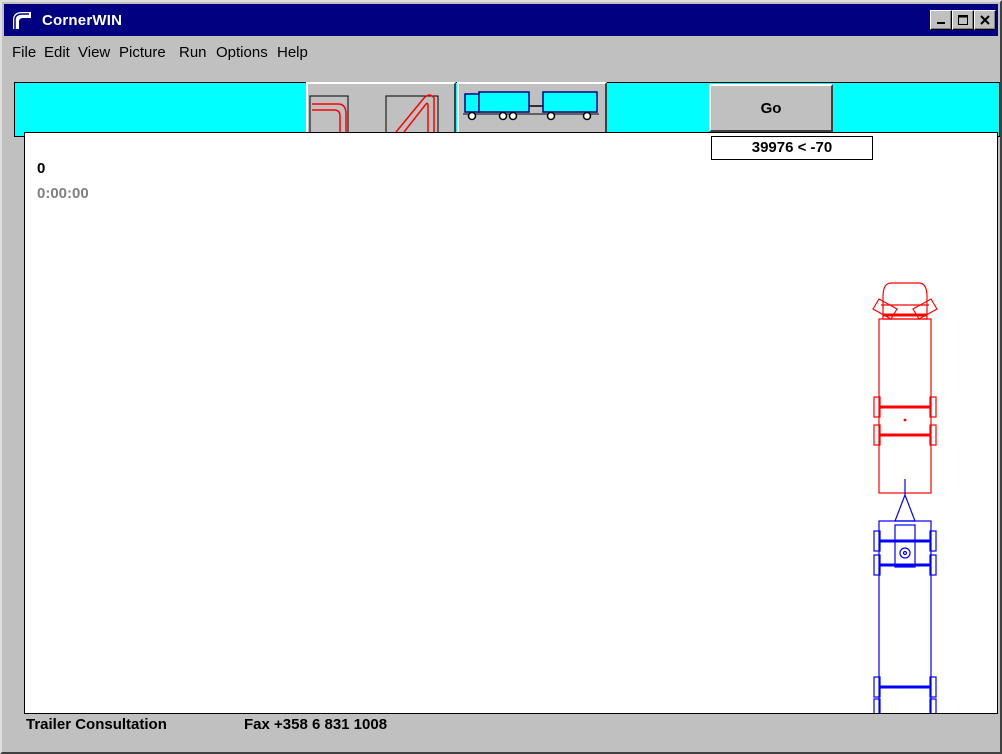 Image resolution: width=1002 pixels, height=754 pixels. What do you see at coordinates (22, 20) in the screenshot?
I see `cornerwin-app-icon` at bounding box center [22, 20].